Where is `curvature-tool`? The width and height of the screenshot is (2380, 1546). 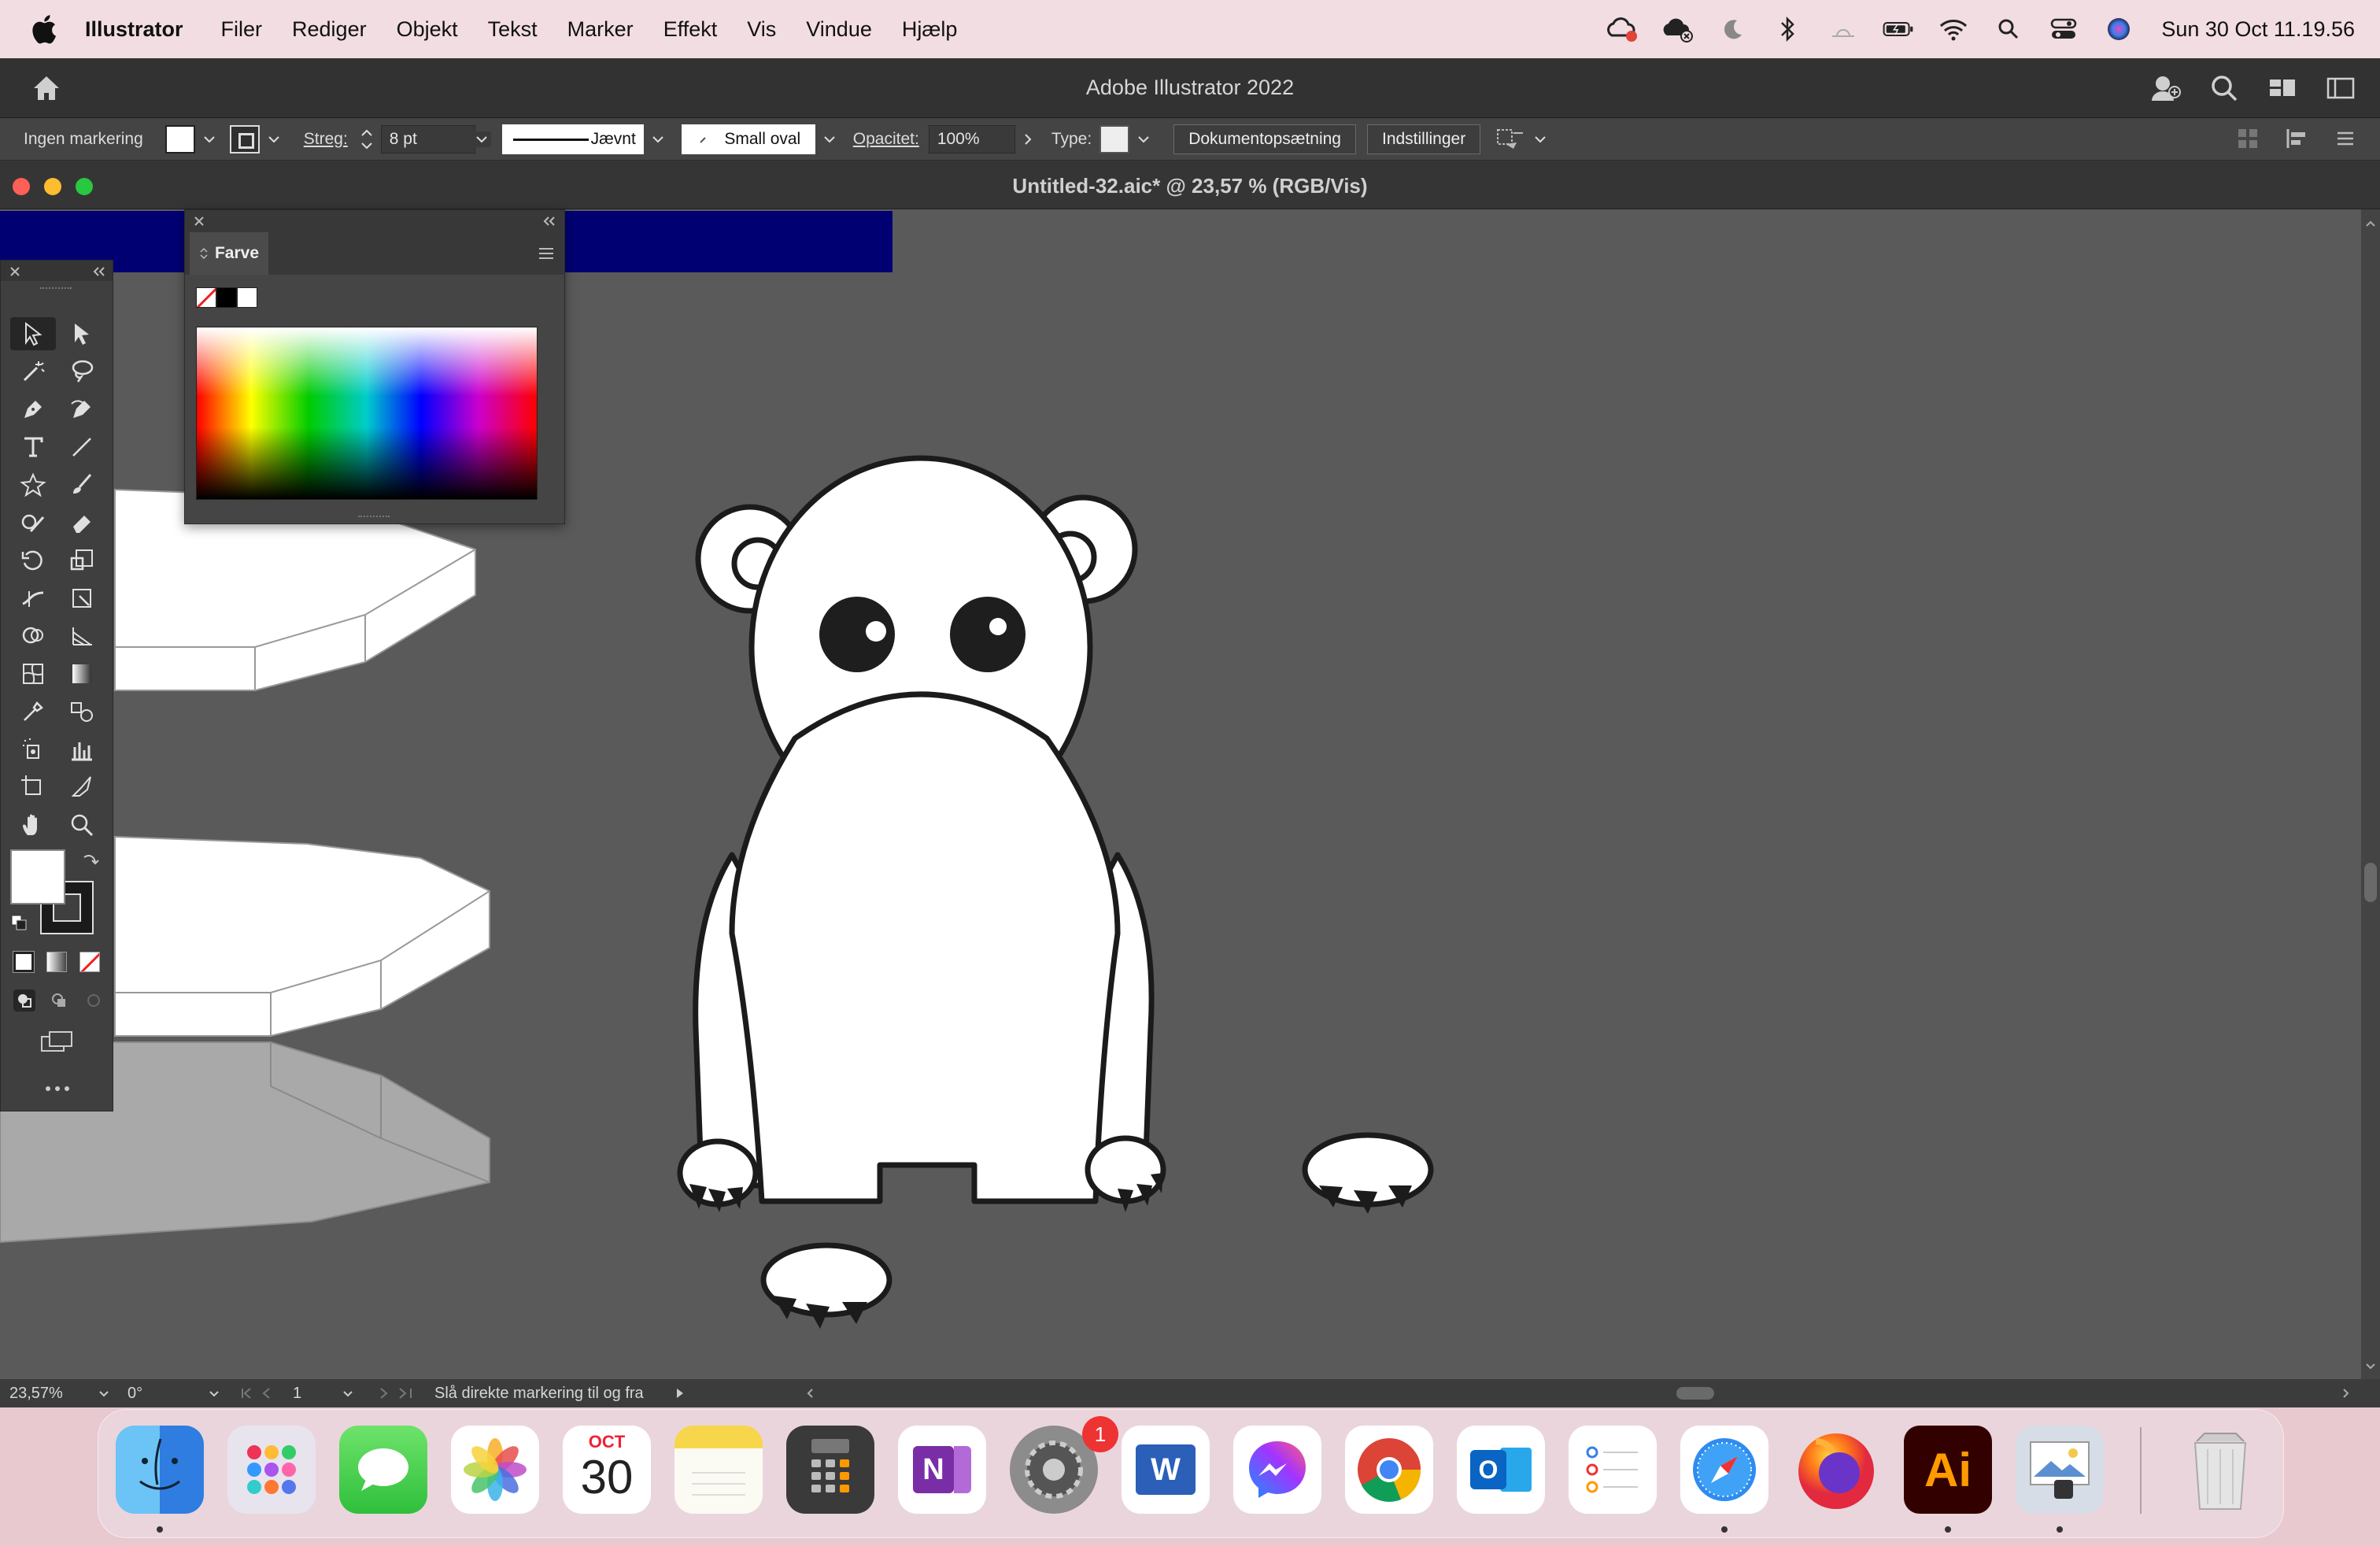
curvature-tool is located at coordinates (82, 409).